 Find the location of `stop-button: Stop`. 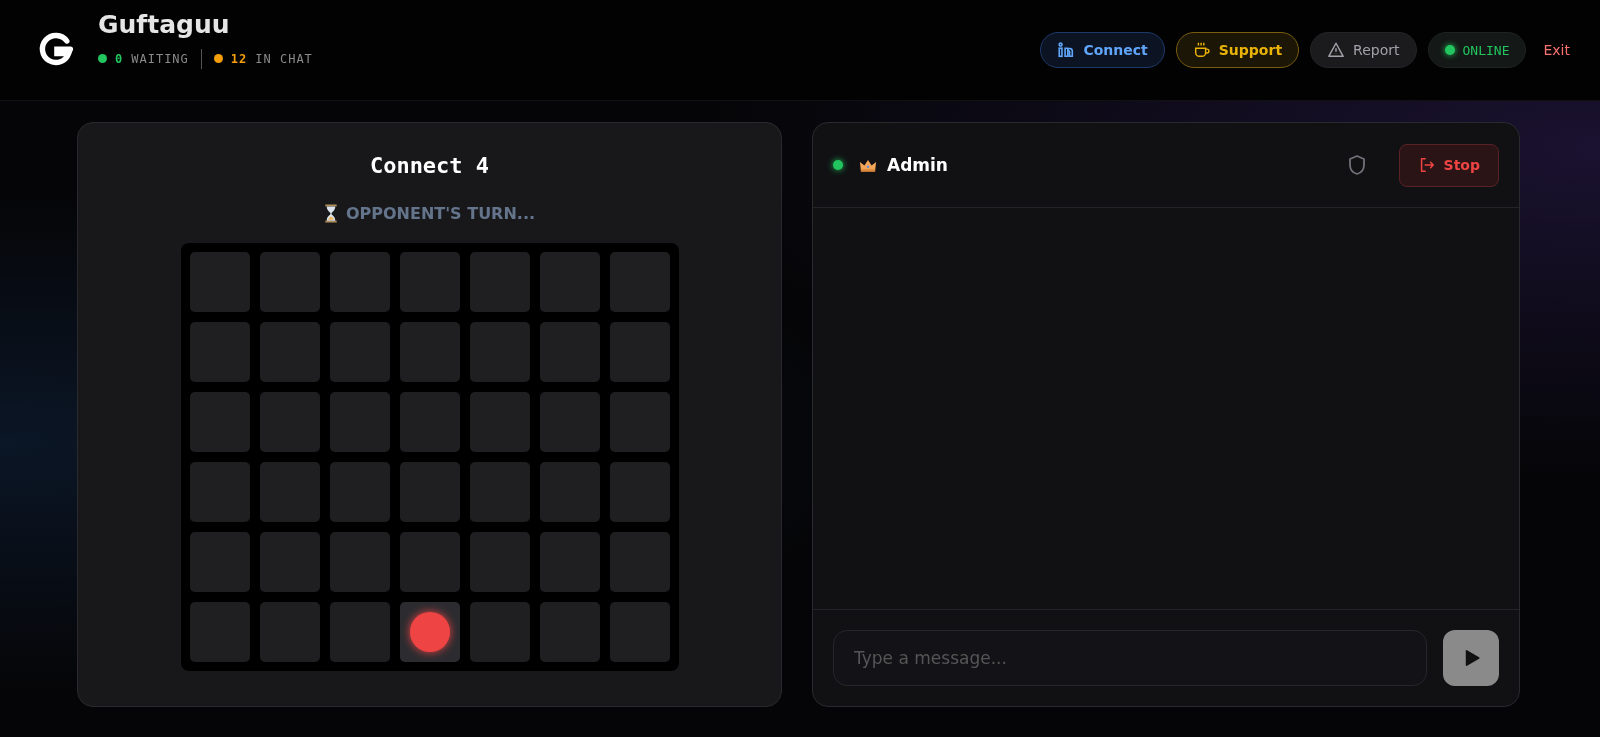

stop-button: Stop is located at coordinates (1448, 165).